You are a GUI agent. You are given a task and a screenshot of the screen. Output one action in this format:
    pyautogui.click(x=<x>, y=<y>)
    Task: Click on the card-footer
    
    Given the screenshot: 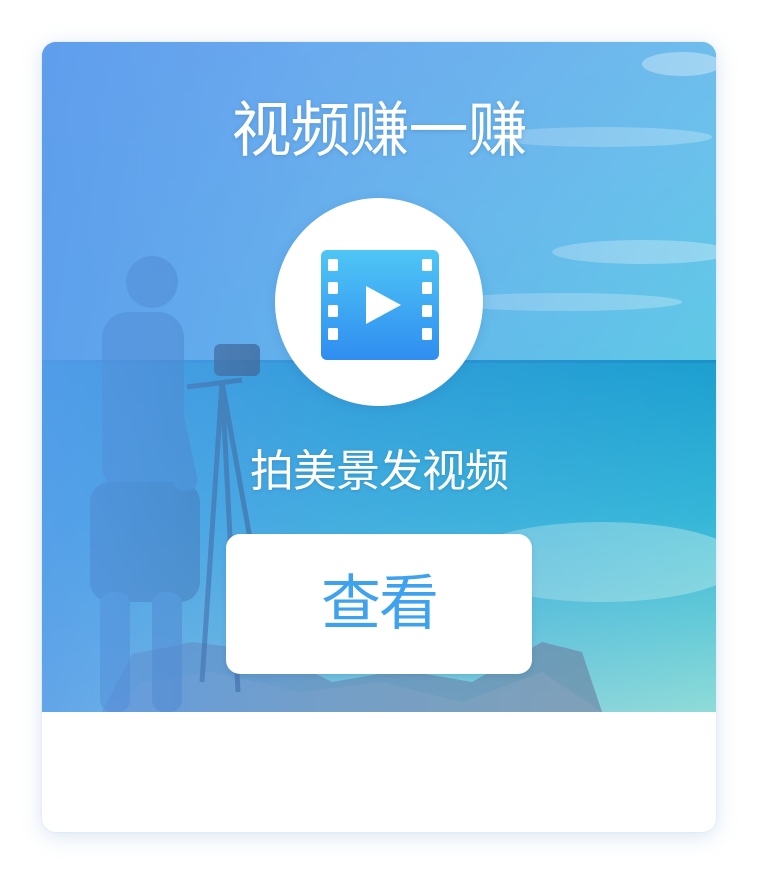 What is the action you would take?
    pyautogui.click(x=379, y=772)
    